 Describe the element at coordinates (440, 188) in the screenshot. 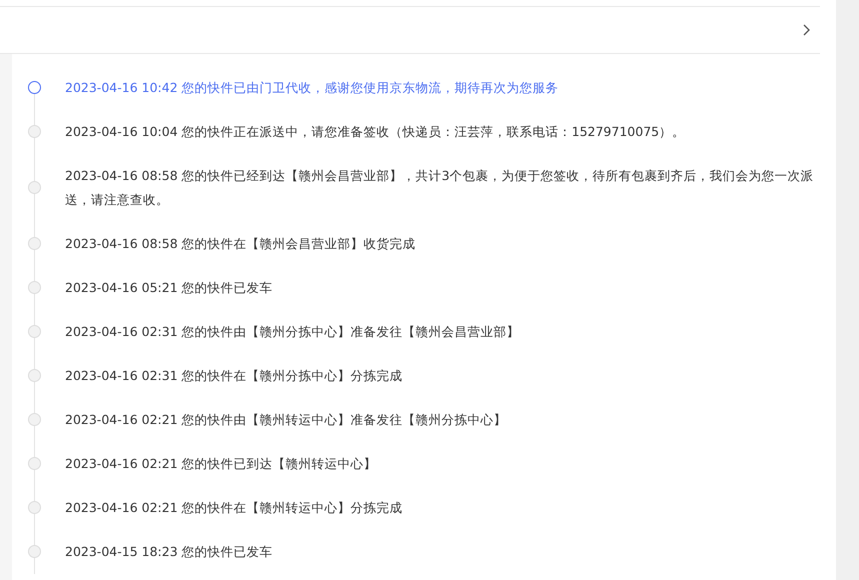

I see `tracking-entry: 2023-04-16 08:58 您的快件已经到达【赣州会昌营业部】，共计3个包裹，为便于您签收，待所有包裹到齐后，我们会为您一次派送，请注意查收。` at that location.